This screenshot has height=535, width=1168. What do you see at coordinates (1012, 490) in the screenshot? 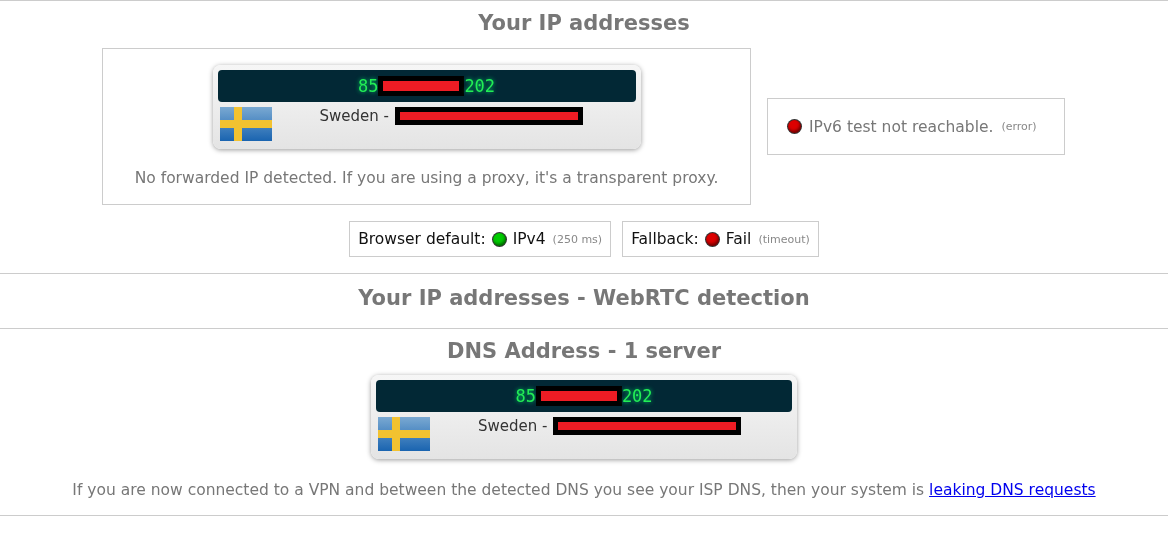
I see `leak-info-link: leaking DNS requests` at bounding box center [1012, 490].